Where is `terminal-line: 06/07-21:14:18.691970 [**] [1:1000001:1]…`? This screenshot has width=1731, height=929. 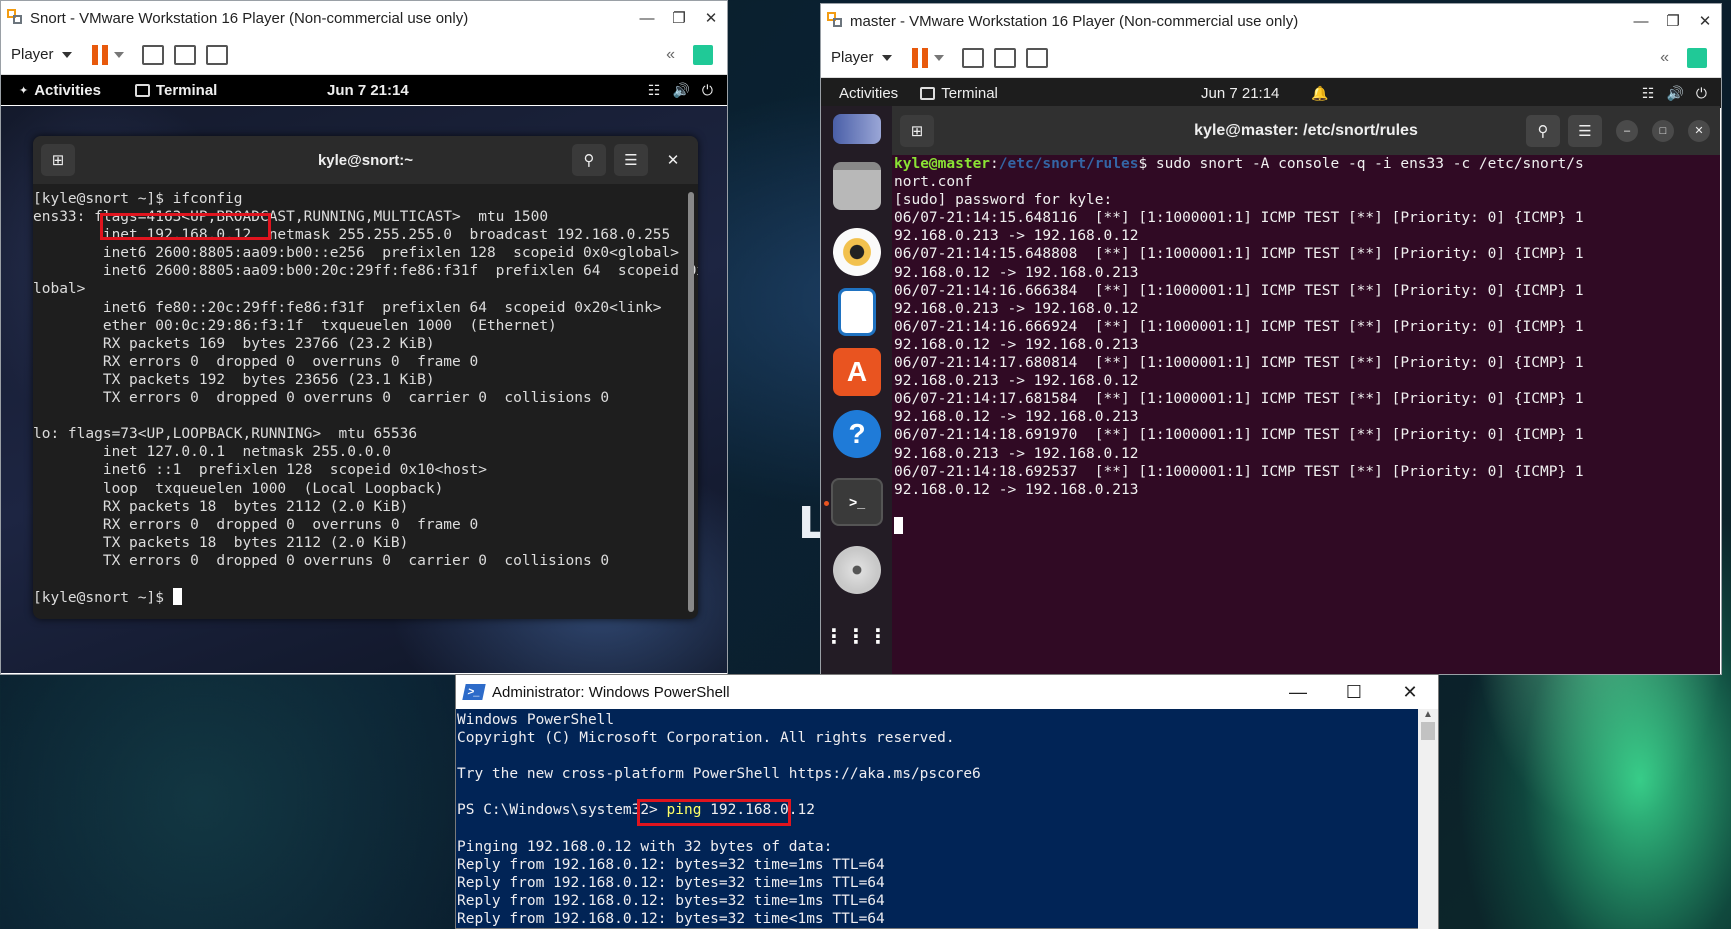 terminal-line: 06/07-21:14:18.691970 [**] [1:1000001:1]… is located at coordinates (1239, 435).